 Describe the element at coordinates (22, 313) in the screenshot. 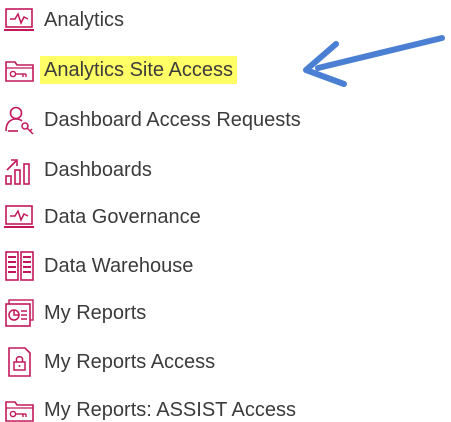

I see `report-pie-icon` at that location.